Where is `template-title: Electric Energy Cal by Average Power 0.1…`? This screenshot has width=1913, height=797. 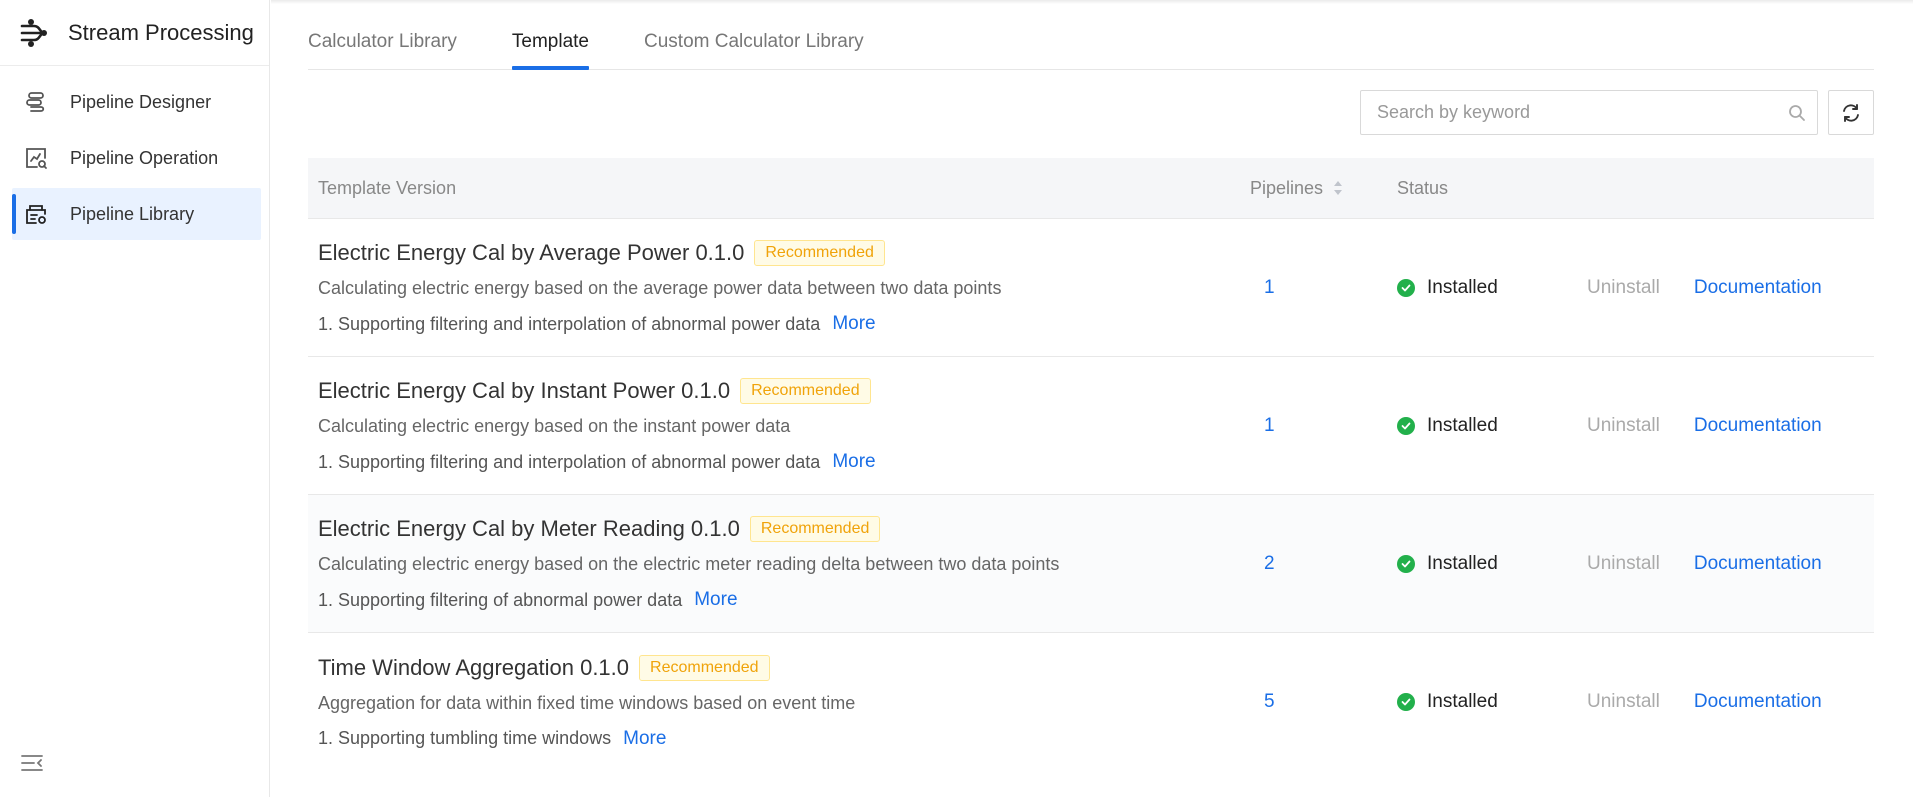 template-title: Electric Energy Cal by Average Power 0.1… is located at coordinates (531, 252).